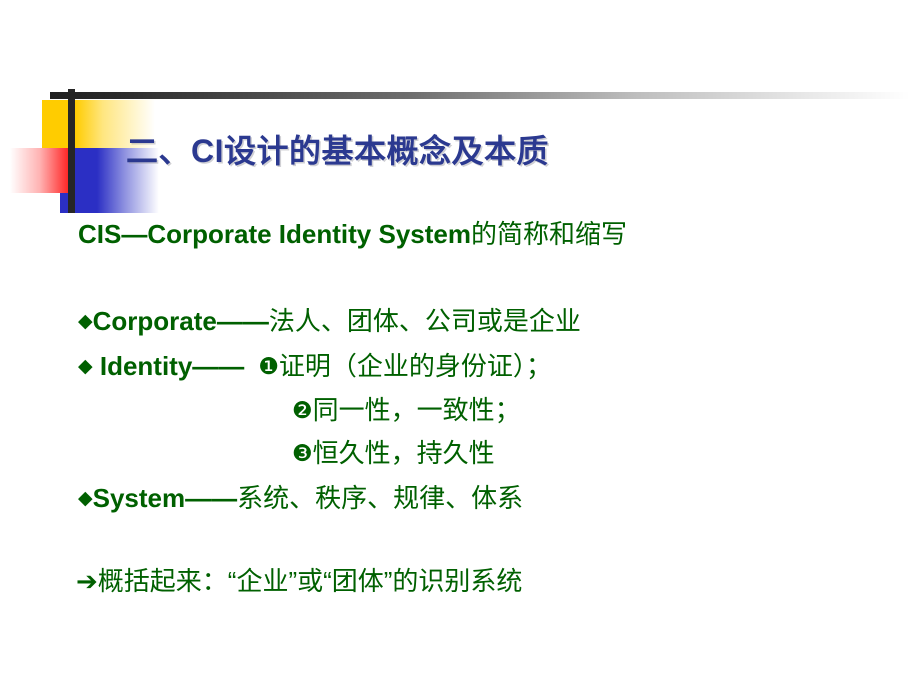  I want to click on lead-line-english: CIS—Corporate Identity System, so click(274, 234).